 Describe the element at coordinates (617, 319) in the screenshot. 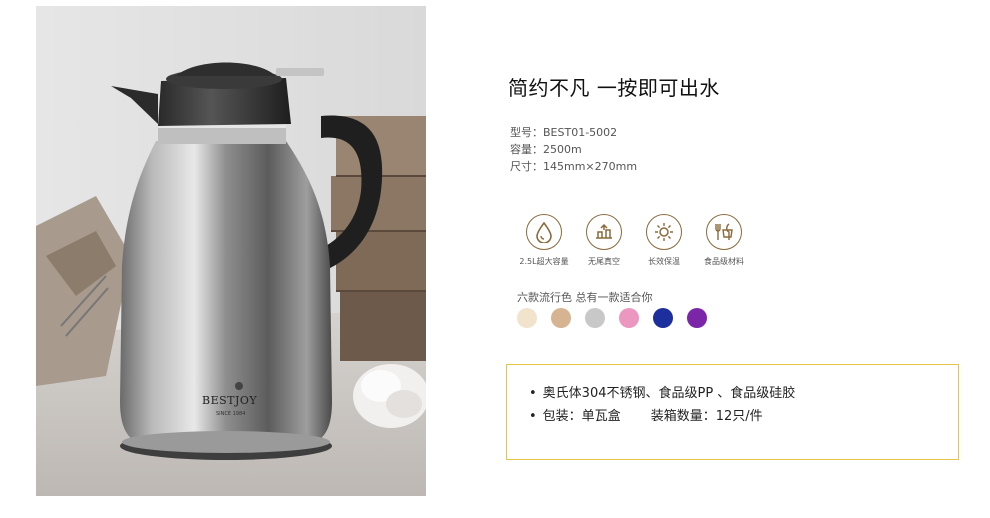

I see `color-swatches` at that location.